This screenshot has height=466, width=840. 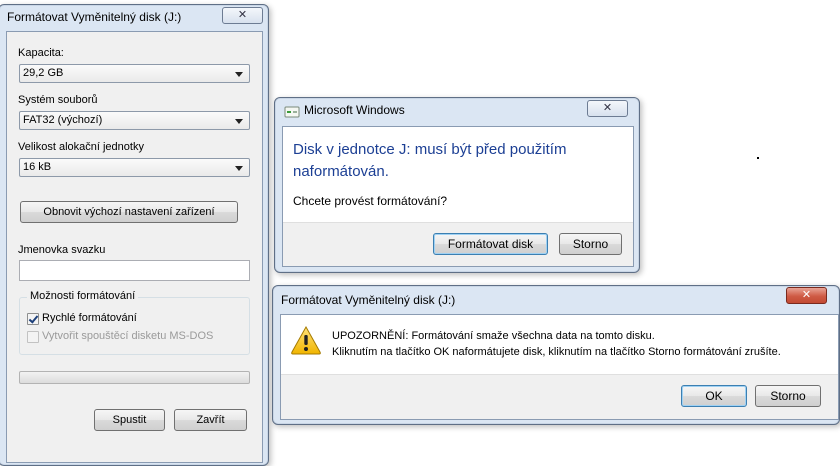 I want to click on restore-defaults-button: Obnovit výchozí nastavení zařízení, so click(x=129, y=212).